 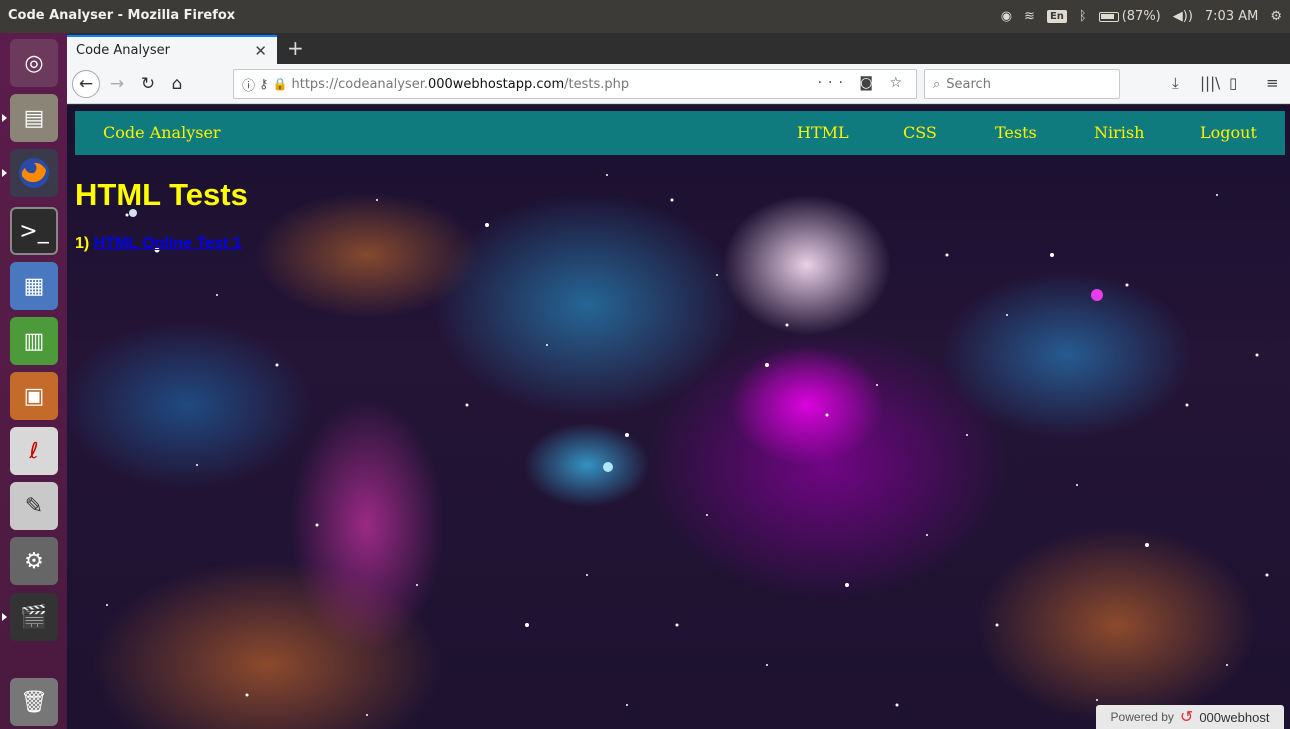 What do you see at coordinates (148, 84) in the screenshot?
I see `reload-icon: ↻` at bounding box center [148, 84].